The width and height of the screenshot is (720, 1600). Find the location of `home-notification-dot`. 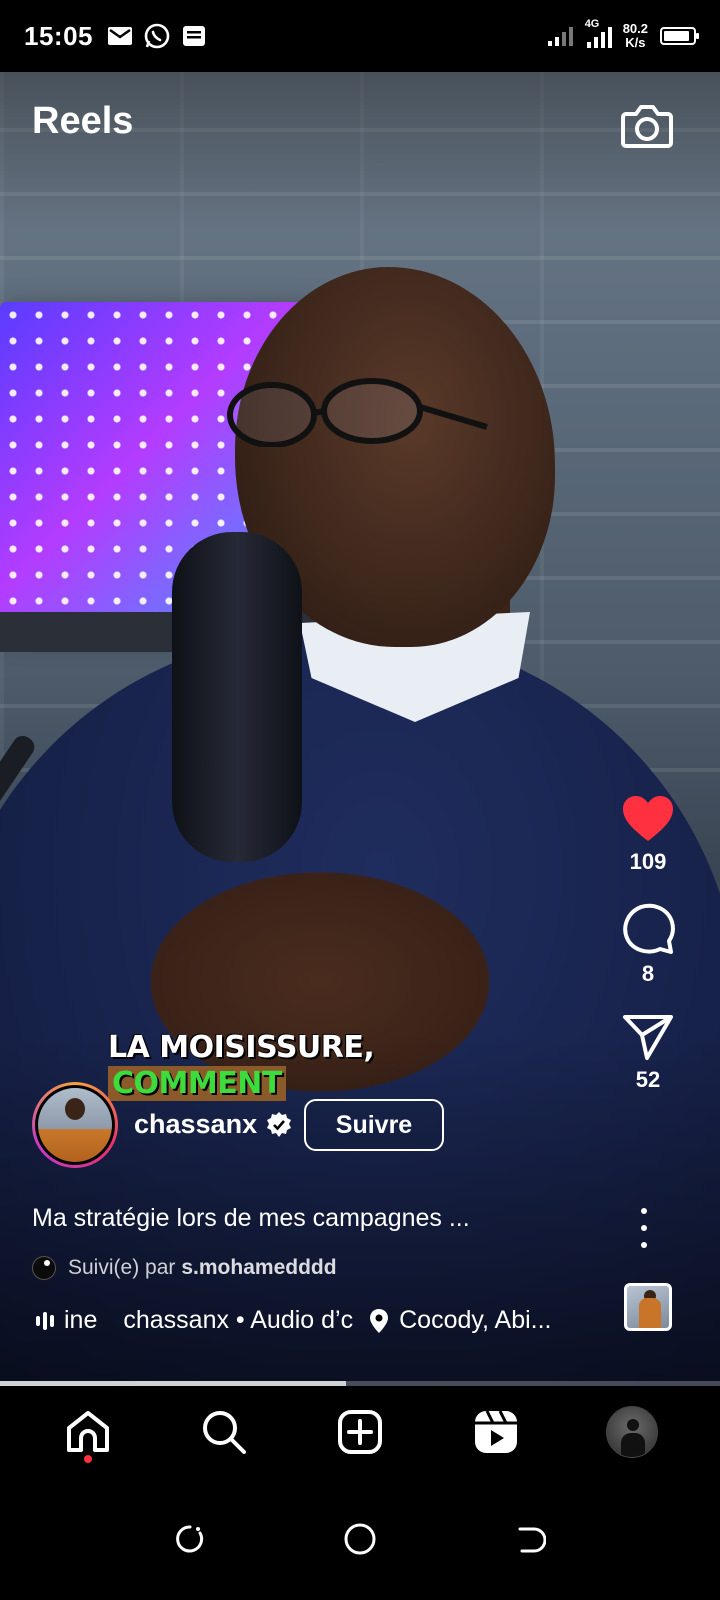

home-notification-dot is located at coordinates (88, 1459).